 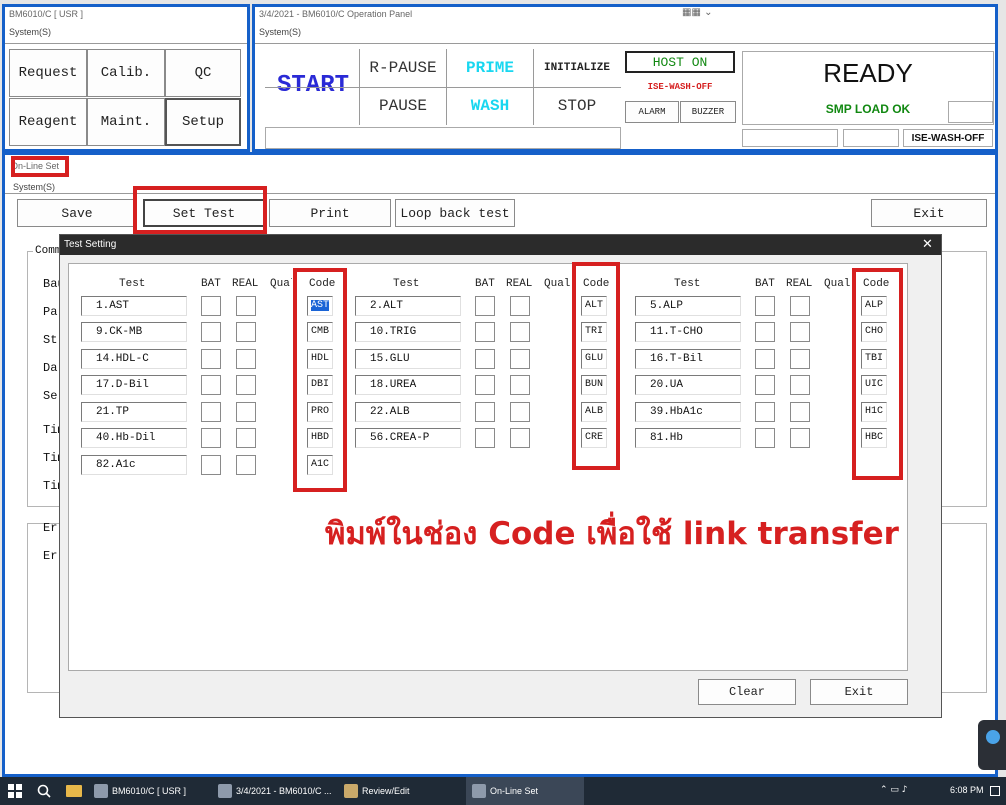 I want to click on file-explorer-icon, so click(x=74, y=791).